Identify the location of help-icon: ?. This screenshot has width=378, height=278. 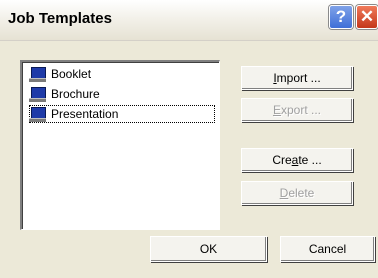
(341, 16).